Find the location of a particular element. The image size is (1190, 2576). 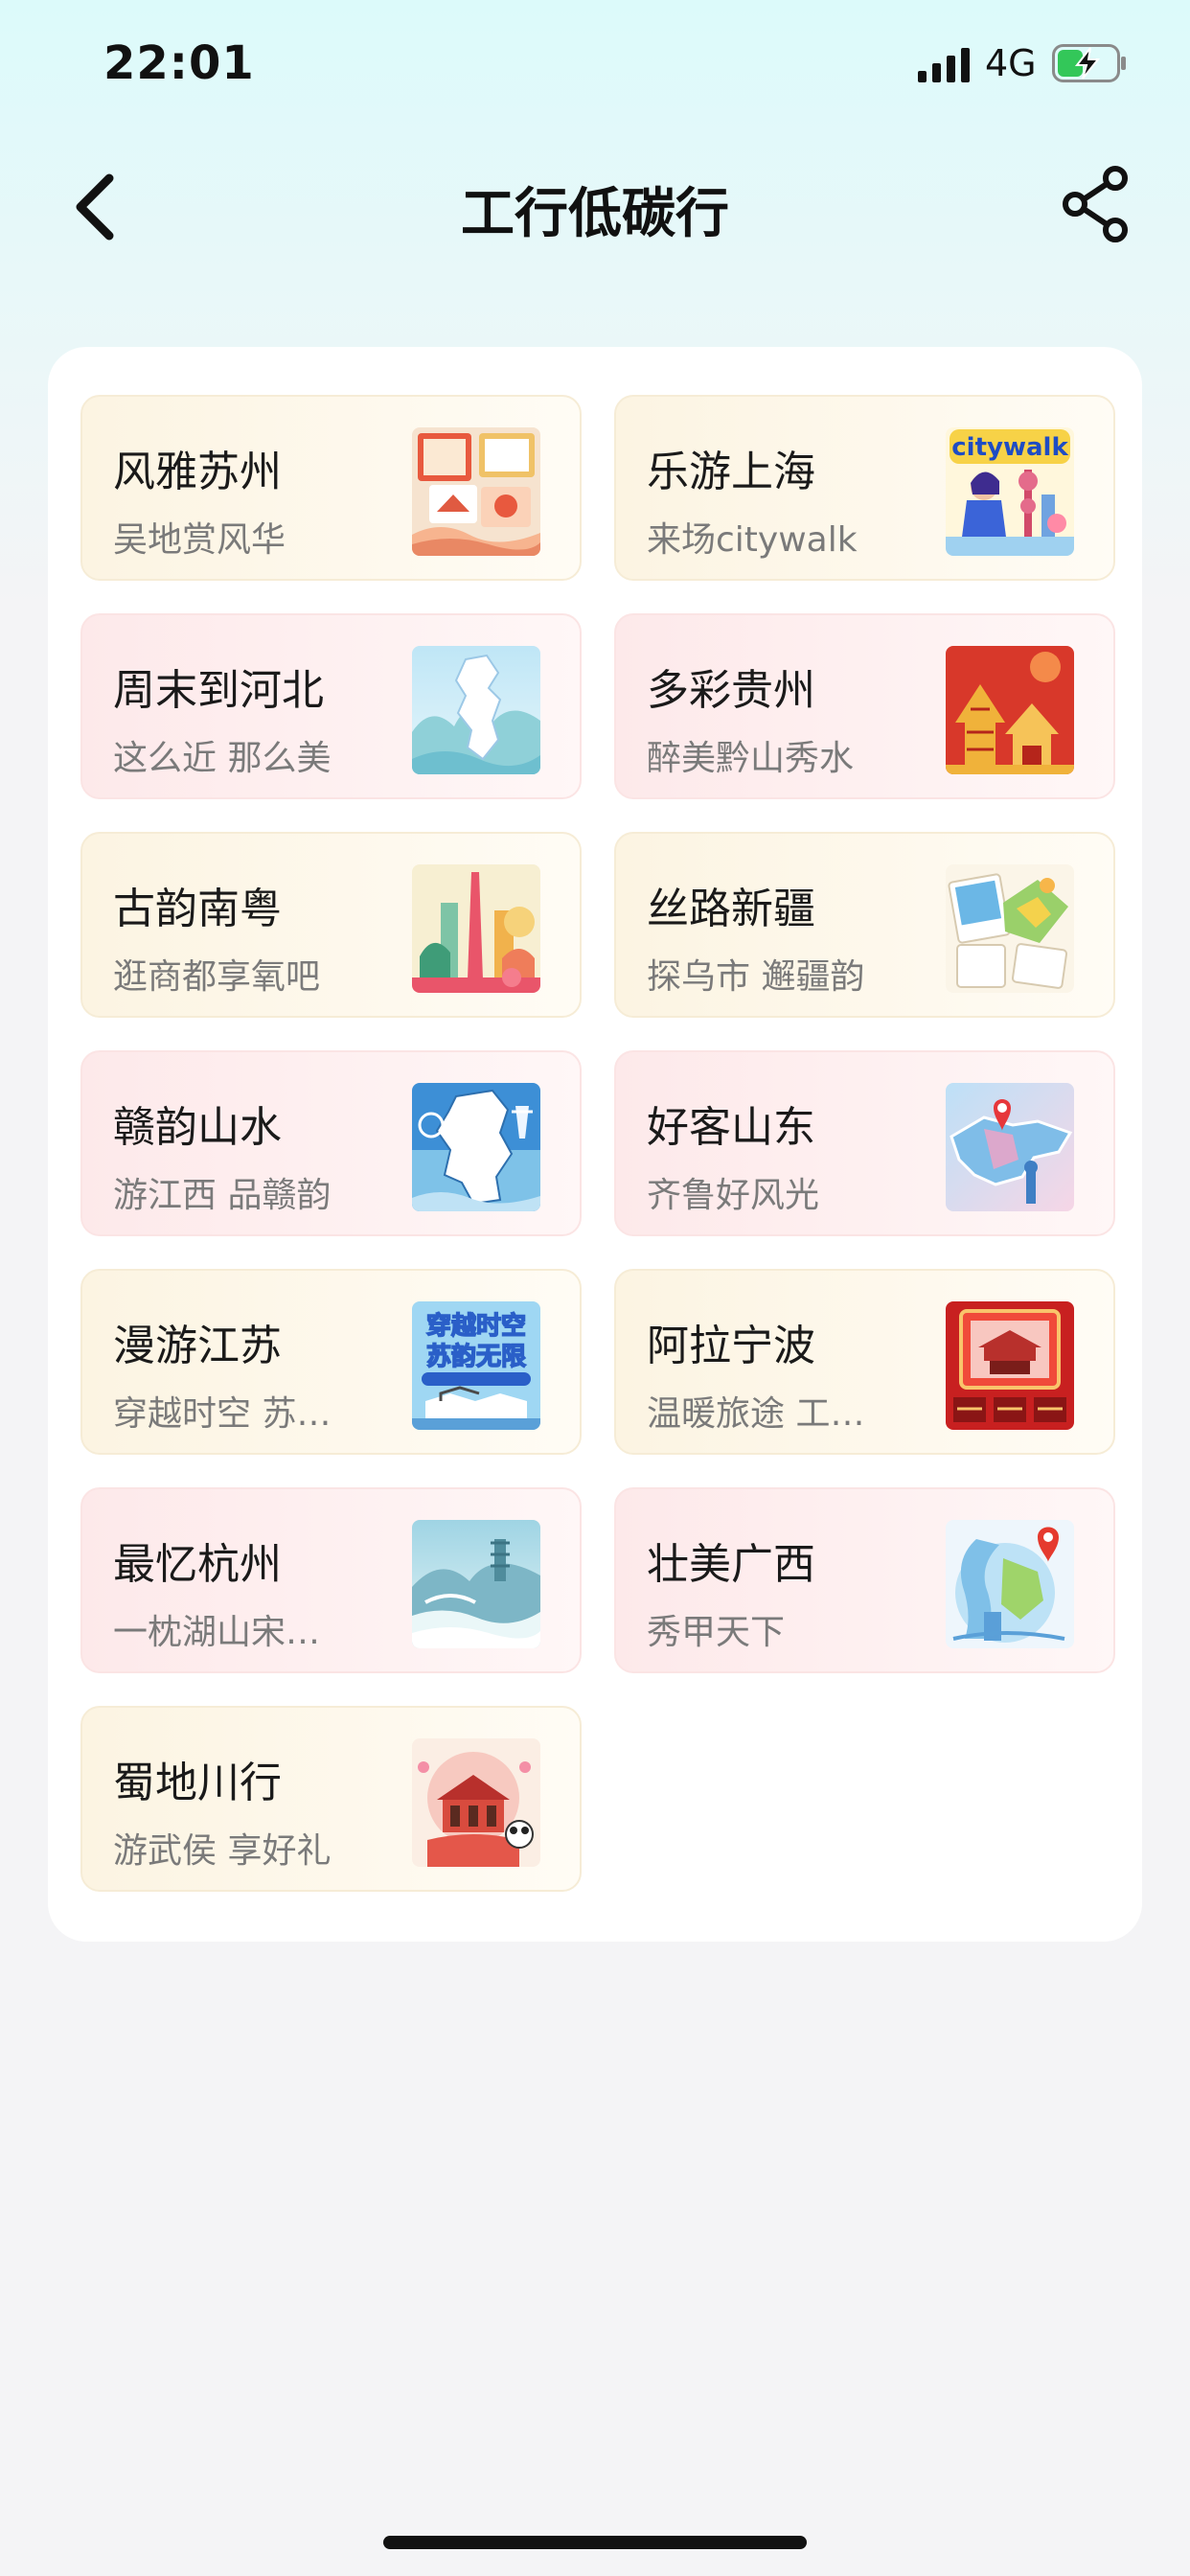

city-card-hebei: 周末到河北 这么近 那么美 is located at coordinates (331, 706).